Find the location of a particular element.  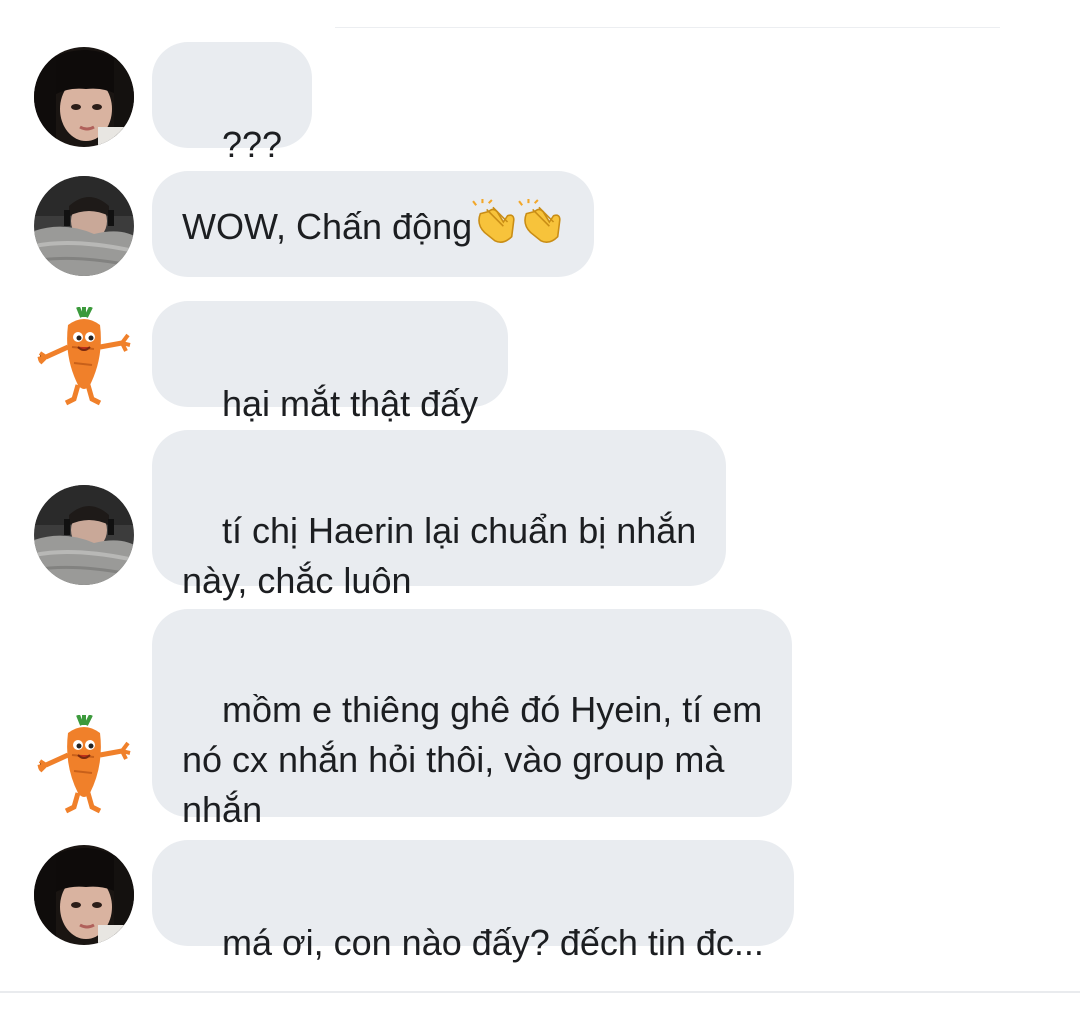

message-text: ??? is located at coordinates (252, 144).